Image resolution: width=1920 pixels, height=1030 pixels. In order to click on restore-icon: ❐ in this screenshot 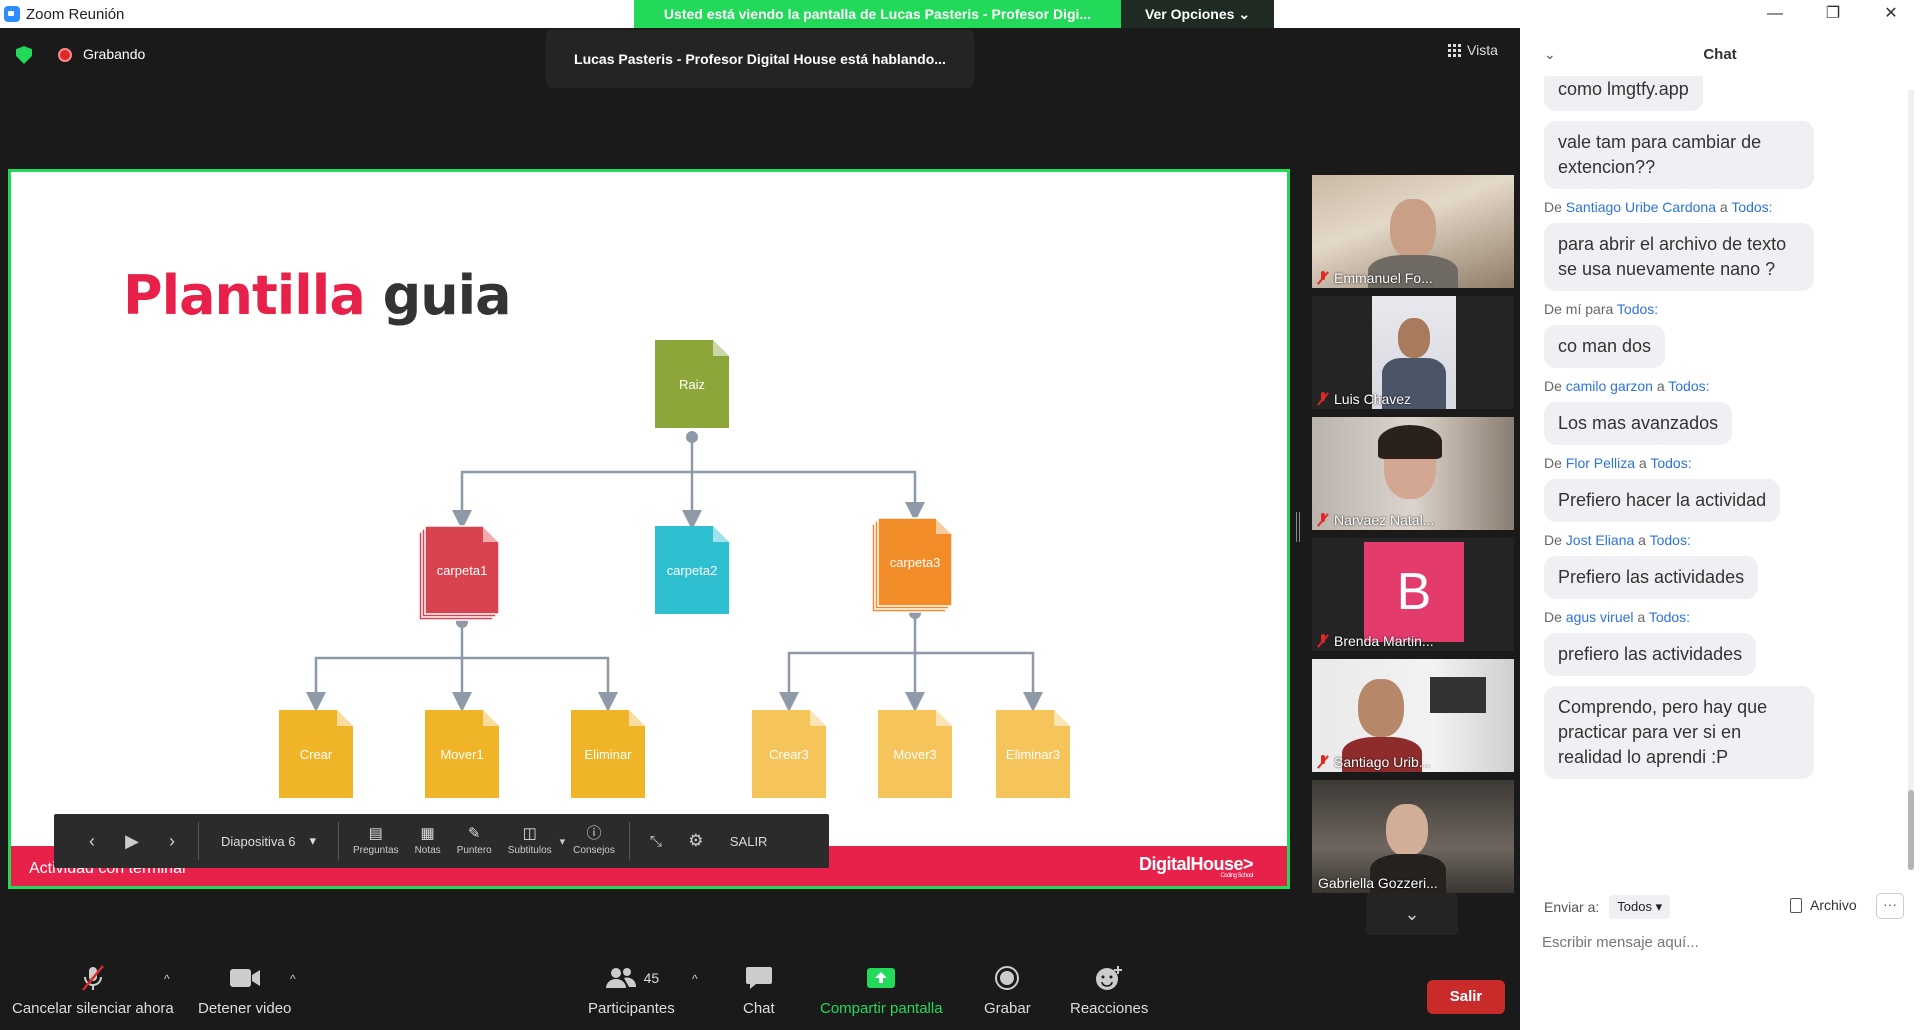, I will do `click(1833, 14)`.